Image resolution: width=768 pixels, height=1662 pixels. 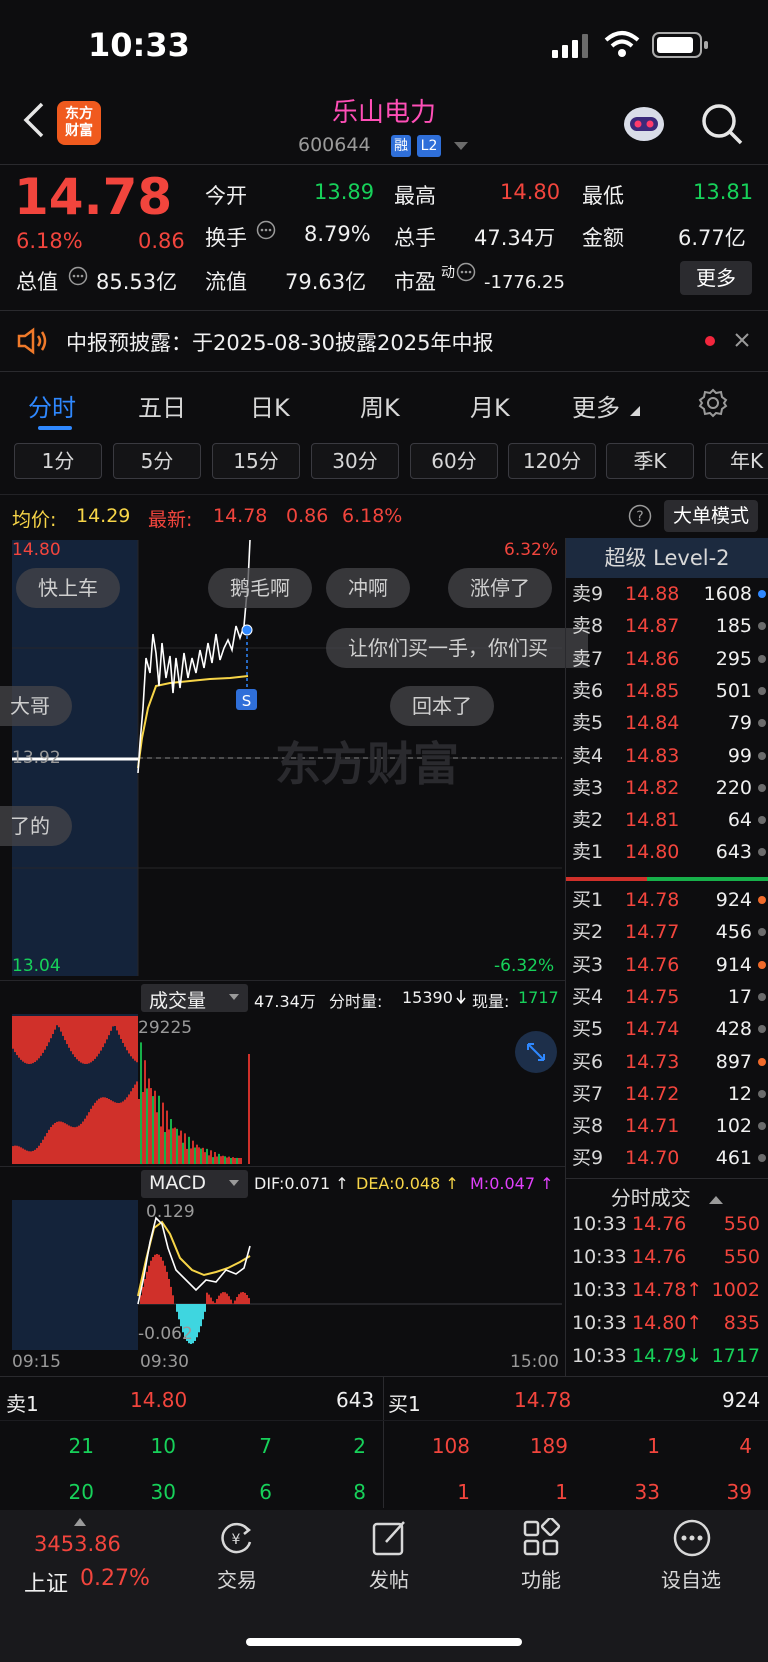 What do you see at coordinates (236, 1538) in the screenshot?
I see `trade-icon: ¥` at bounding box center [236, 1538].